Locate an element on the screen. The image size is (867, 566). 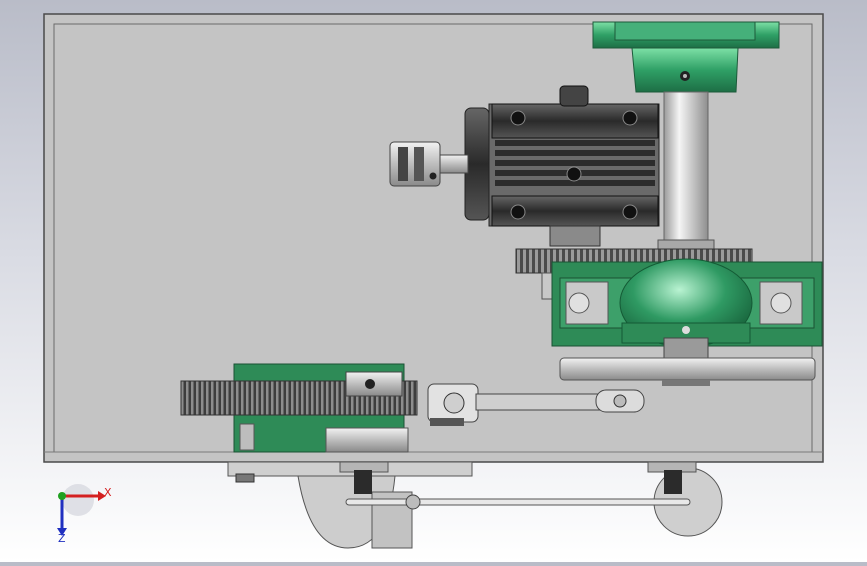
vertical-shaft is located at coordinates (686, 172).